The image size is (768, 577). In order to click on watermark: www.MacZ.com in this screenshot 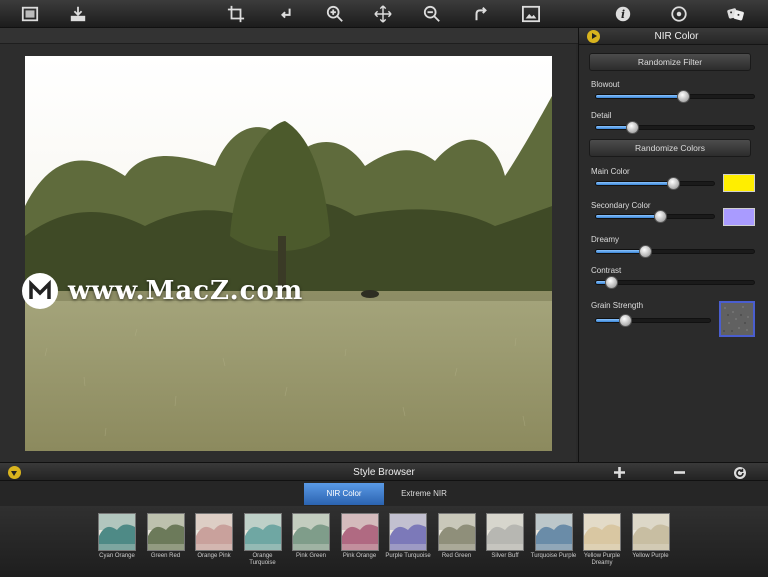, I will do `click(192, 291)`.